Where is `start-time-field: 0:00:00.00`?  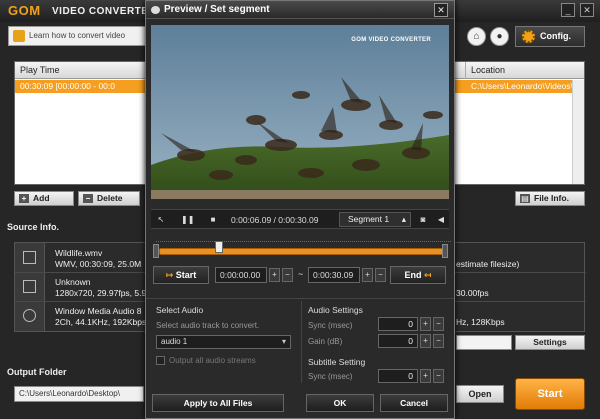
start-time-field: 0:00:00.00 is located at coordinates (241, 275).